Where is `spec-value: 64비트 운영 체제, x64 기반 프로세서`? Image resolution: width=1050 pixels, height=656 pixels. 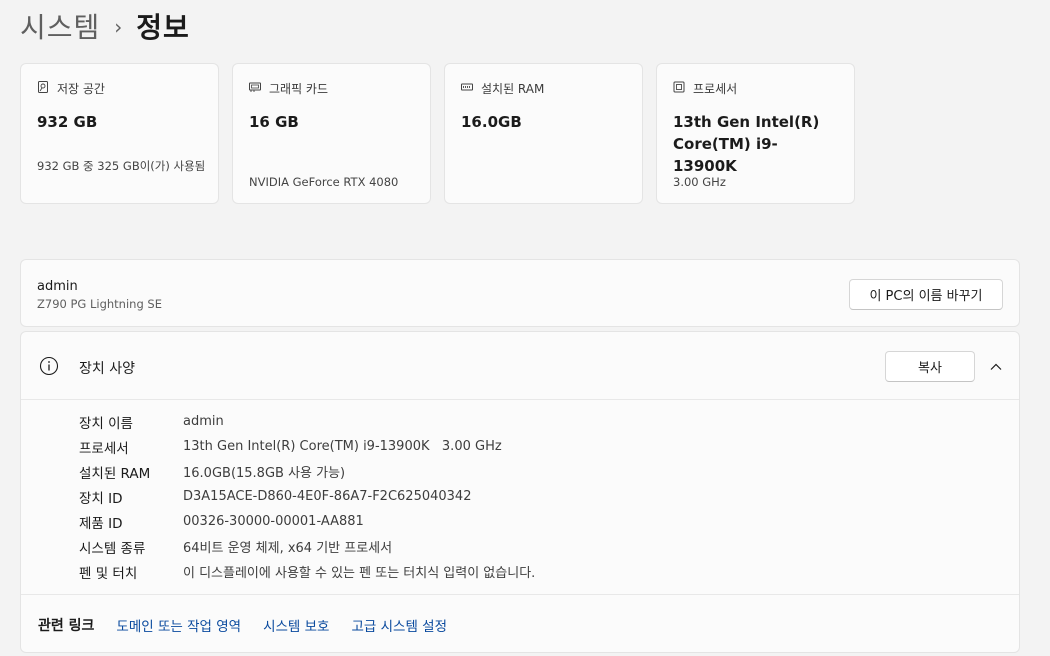
spec-value: 64비트 운영 체제, x64 기반 프로세서 is located at coordinates (288, 548).